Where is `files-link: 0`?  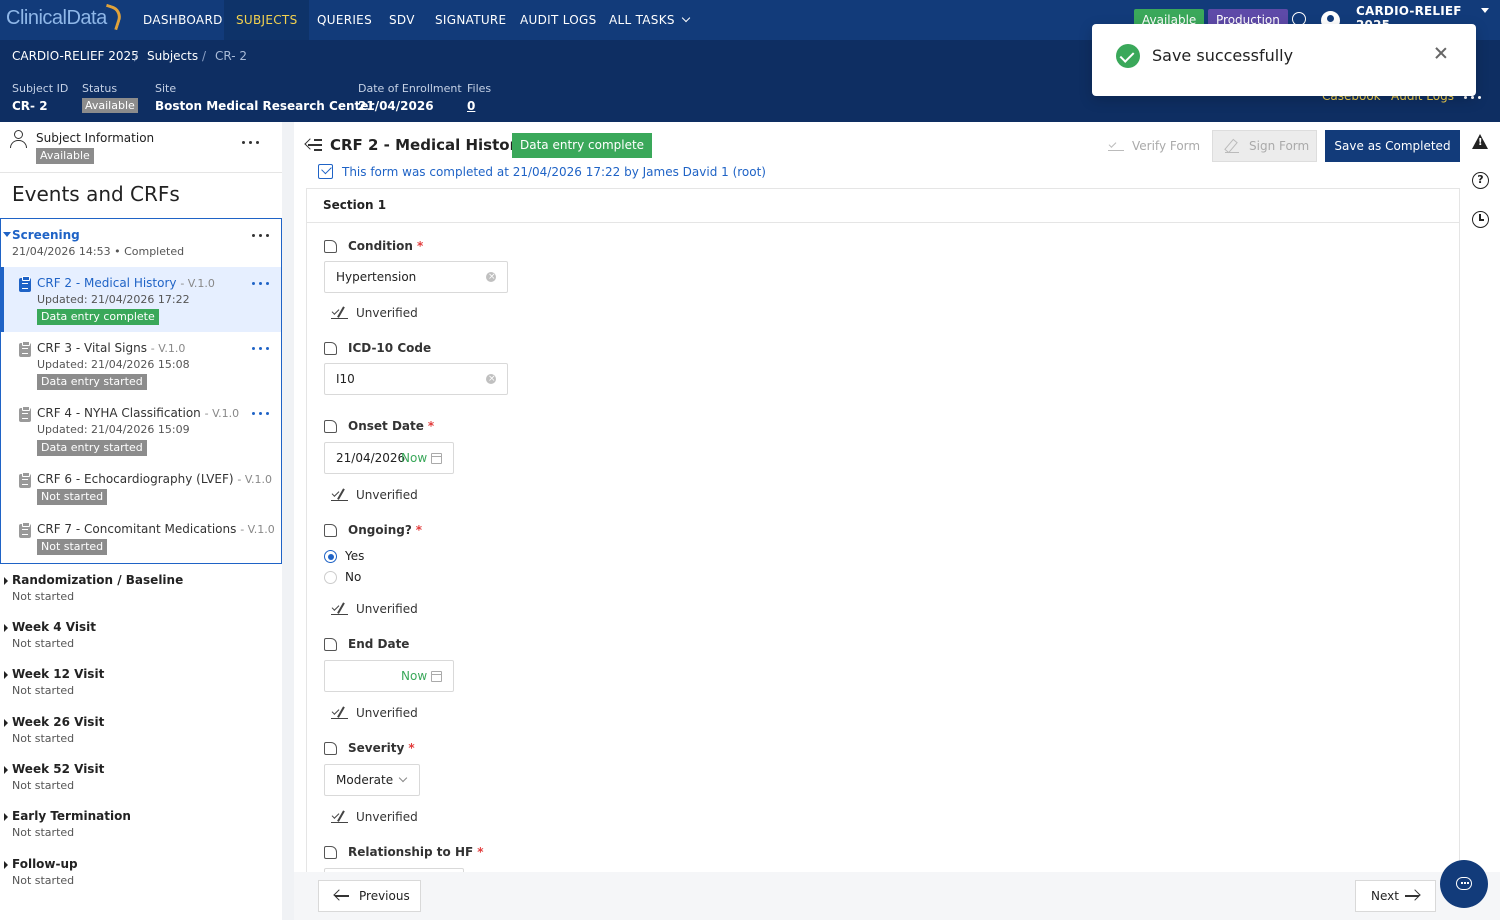 files-link: 0 is located at coordinates (471, 106).